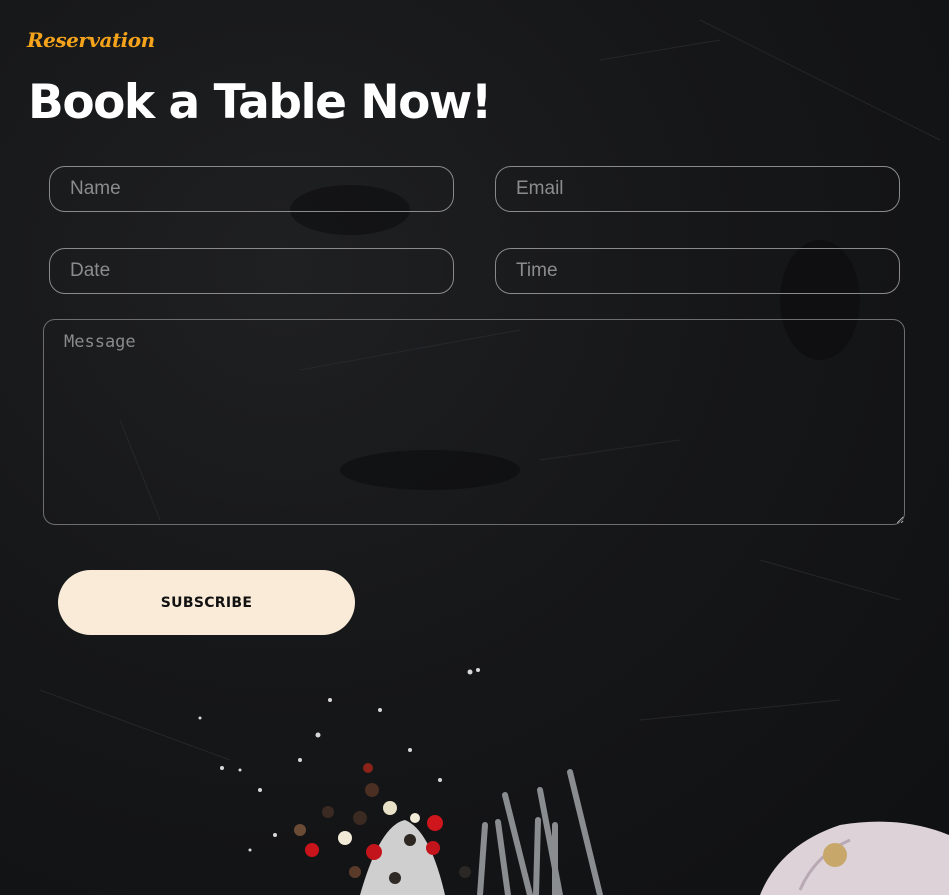  I want to click on page-title: Book a Table Now!, so click(260, 102).